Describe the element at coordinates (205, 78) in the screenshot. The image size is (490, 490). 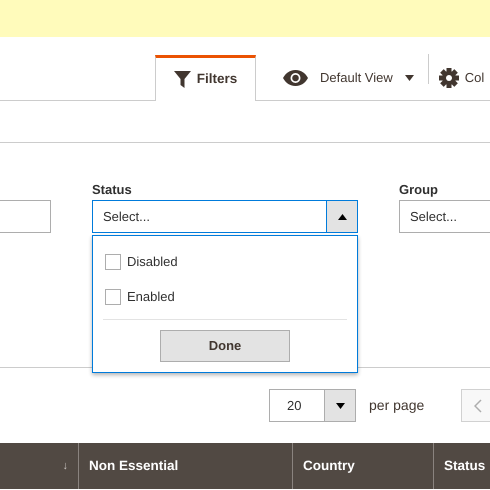
I see `filters-tab: Filters` at that location.